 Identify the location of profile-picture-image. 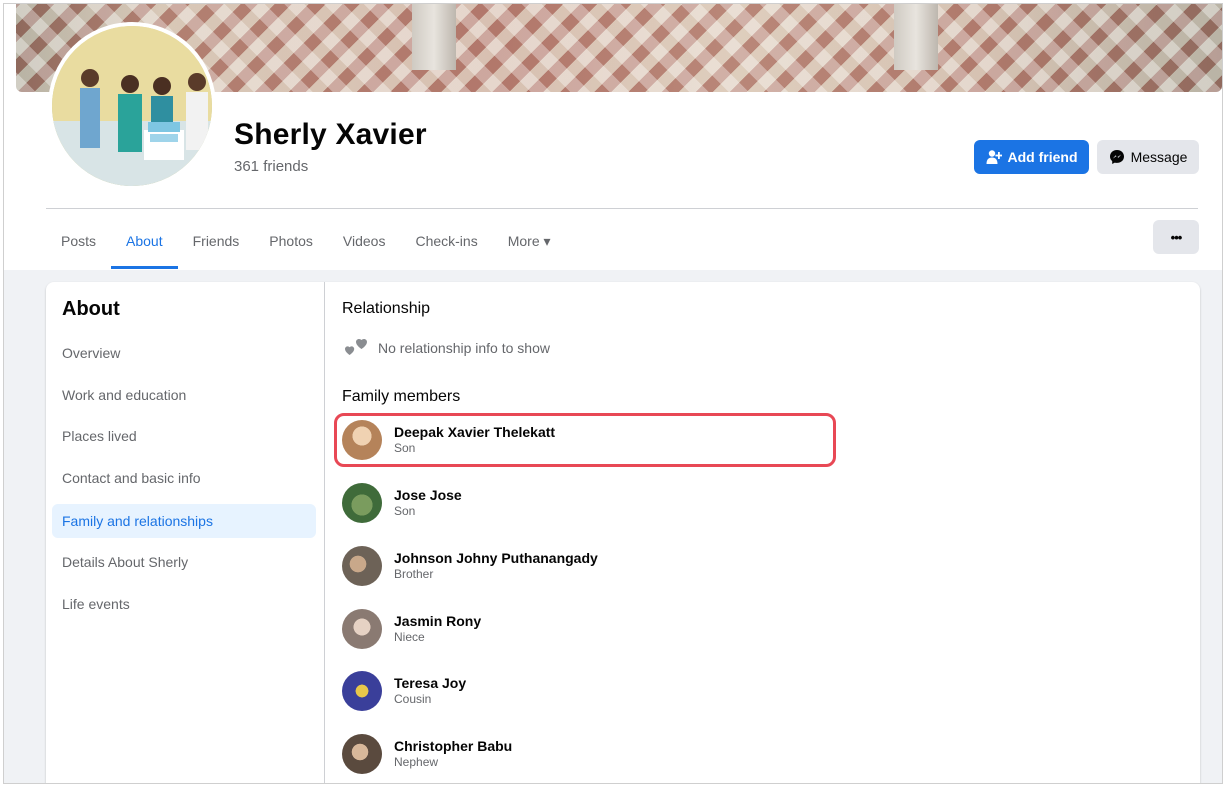
(132, 106).